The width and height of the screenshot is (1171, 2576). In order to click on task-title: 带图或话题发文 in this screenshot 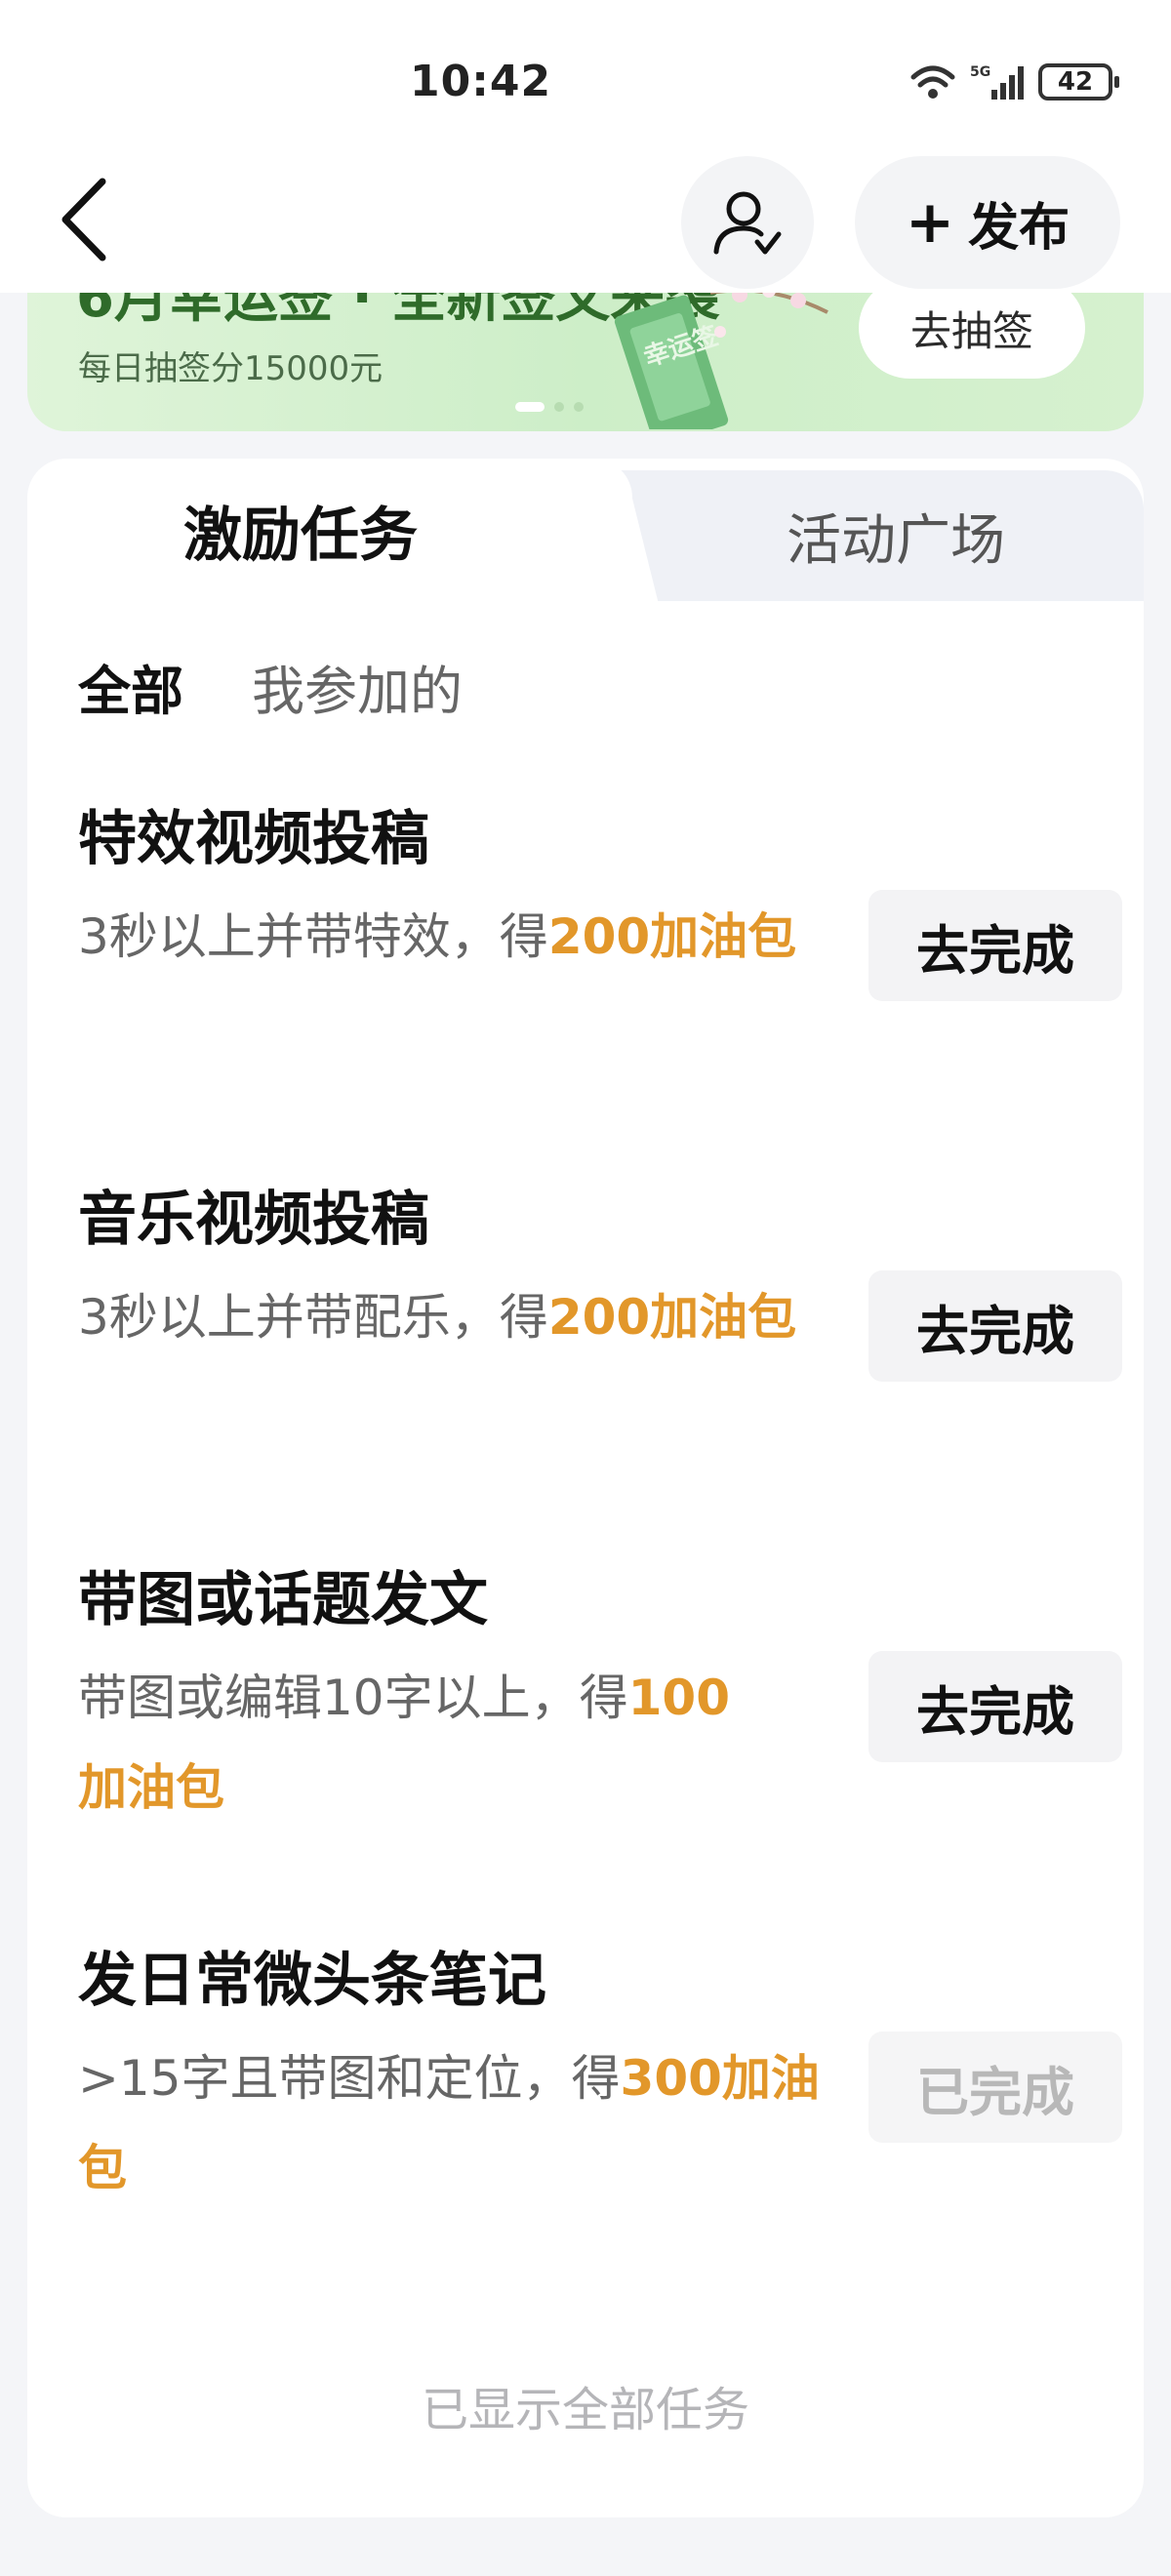, I will do `click(283, 1600)`.